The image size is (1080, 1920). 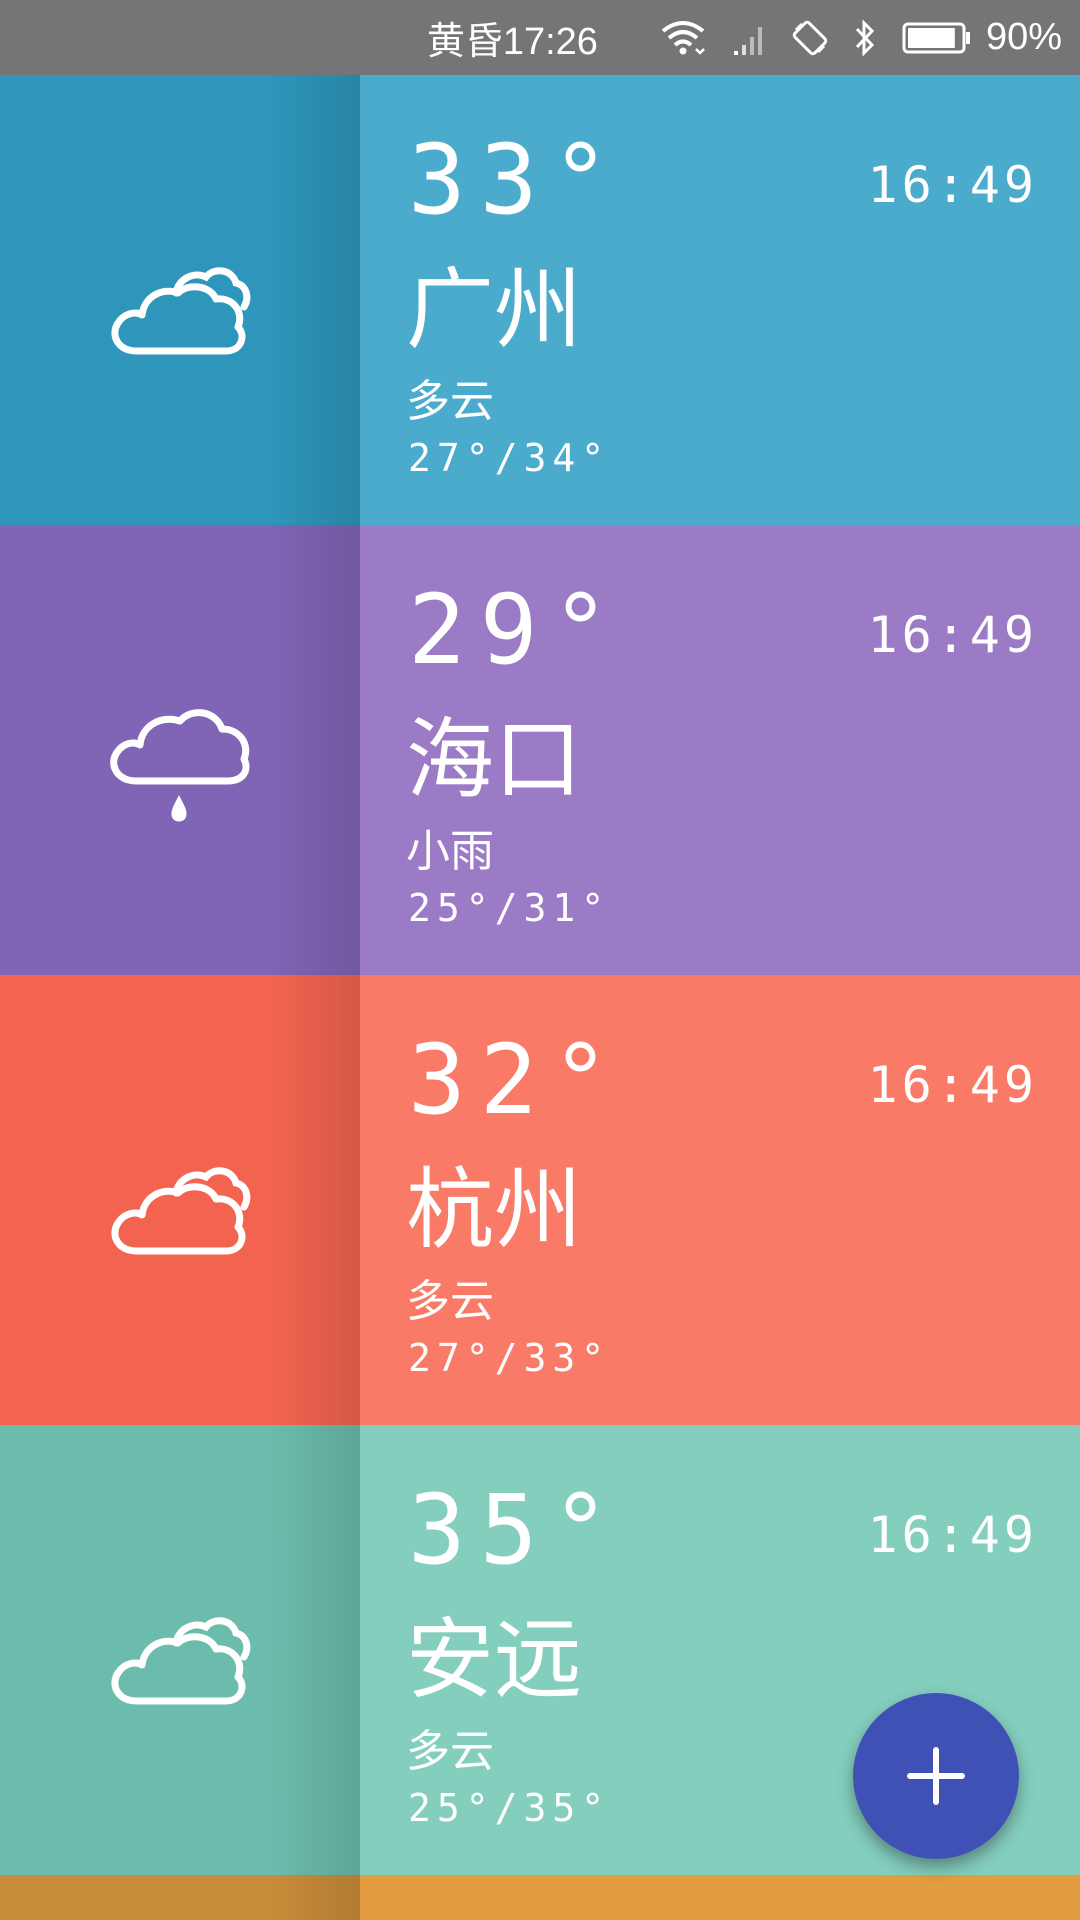 What do you see at coordinates (509, 1808) in the screenshot?
I see `temperature-range: 25°/35°` at bounding box center [509, 1808].